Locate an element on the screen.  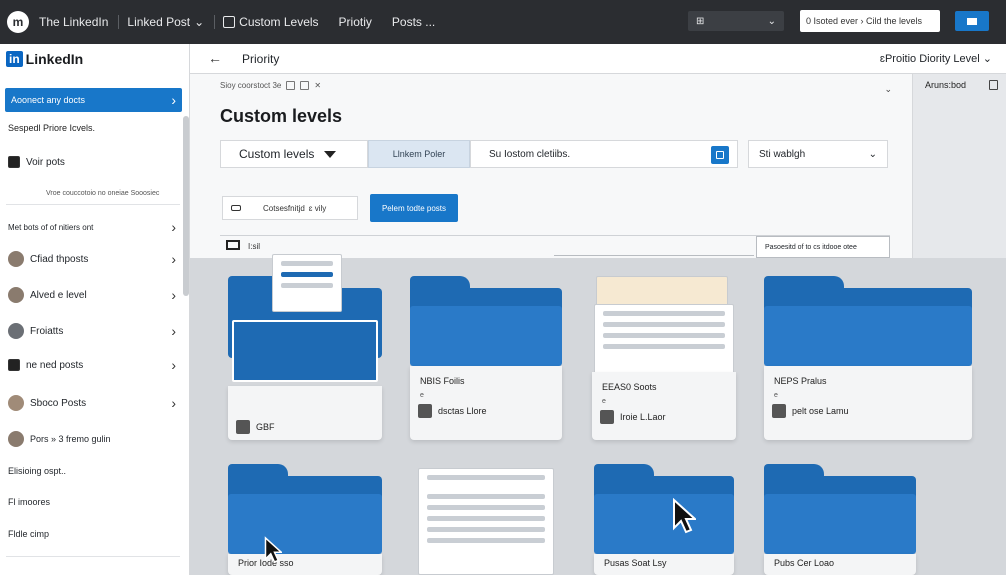
action-row: Cotsesfnitjd ɛ vily Pelem todte posts is located at coordinates (340, 208).